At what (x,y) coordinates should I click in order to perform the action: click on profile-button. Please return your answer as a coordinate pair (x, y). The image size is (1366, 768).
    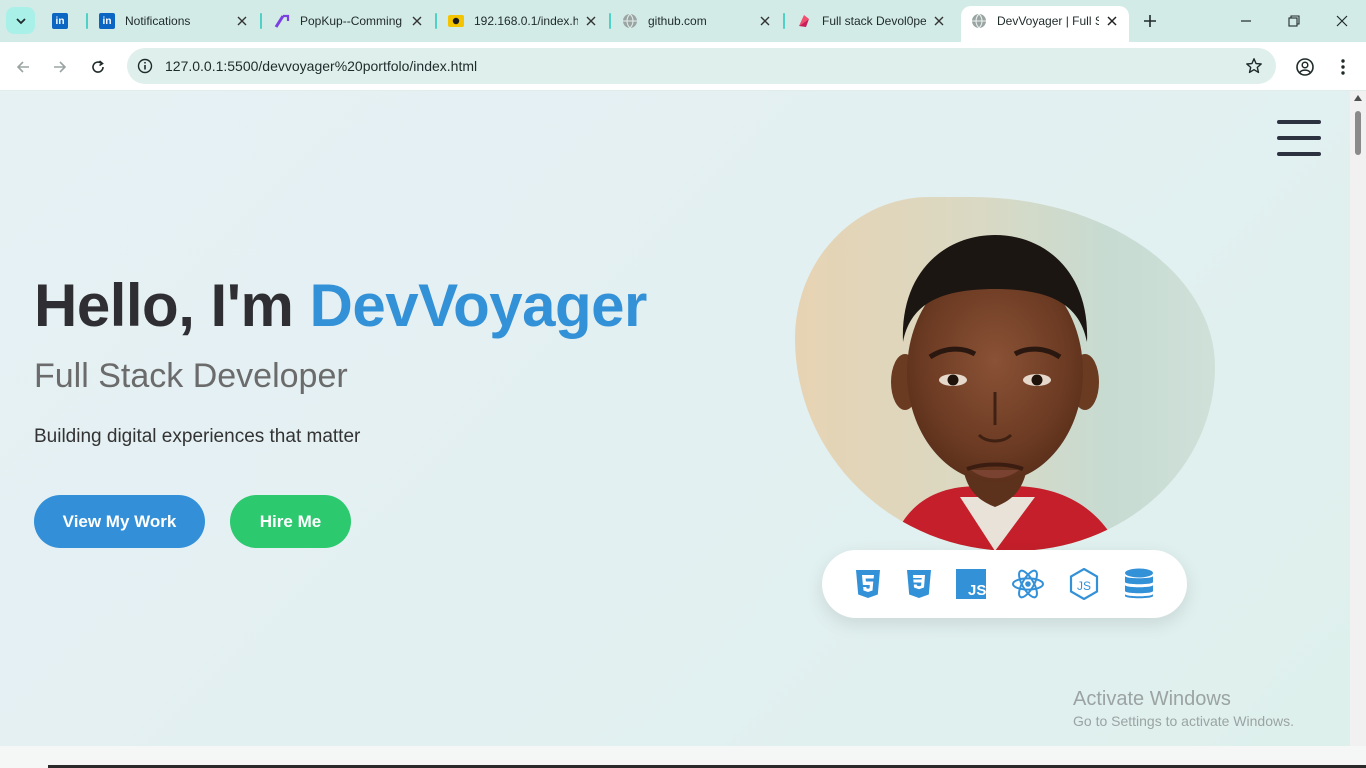
    Looking at the image, I should click on (1305, 67).